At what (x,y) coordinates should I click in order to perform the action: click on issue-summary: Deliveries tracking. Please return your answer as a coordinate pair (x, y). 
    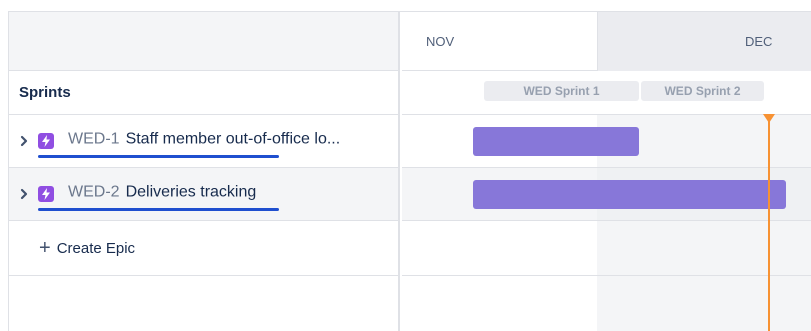
    Looking at the image, I should click on (191, 192).